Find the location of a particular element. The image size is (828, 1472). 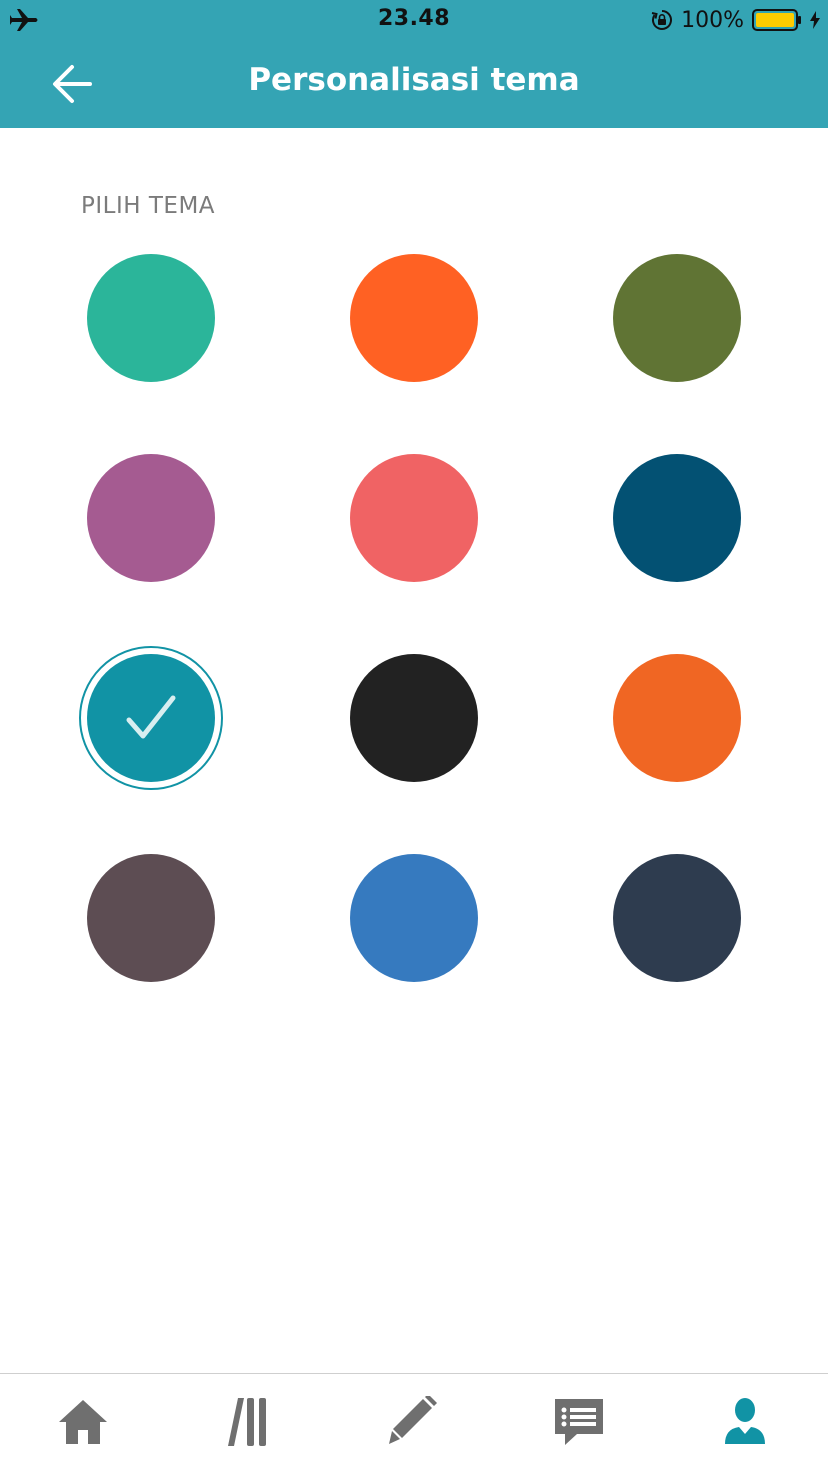

tab-home is located at coordinates (83, 1422).